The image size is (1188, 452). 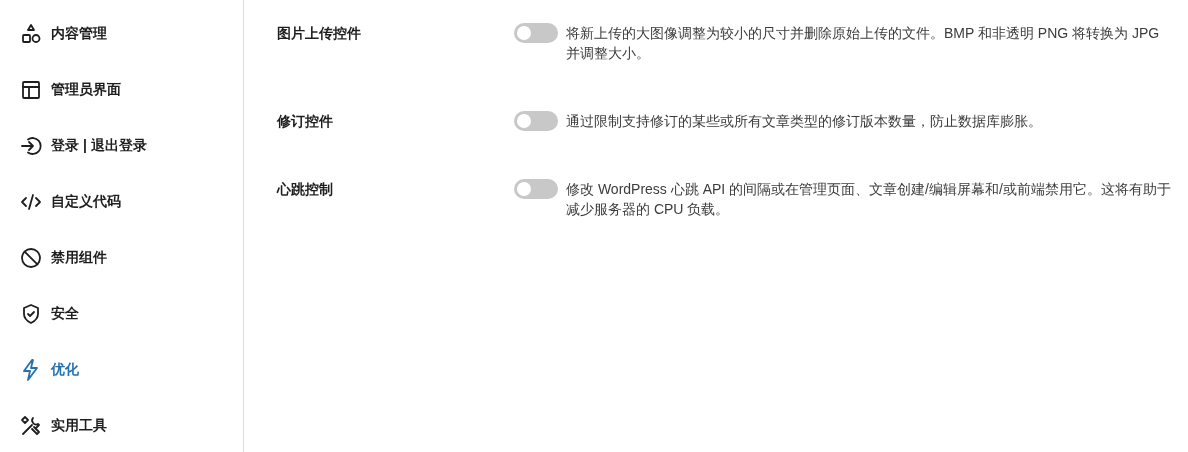 What do you see at coordinates (121, 90) in the screenshot?
I see `sidebar-item: 管理员界面` at bounding box center [121, 90].